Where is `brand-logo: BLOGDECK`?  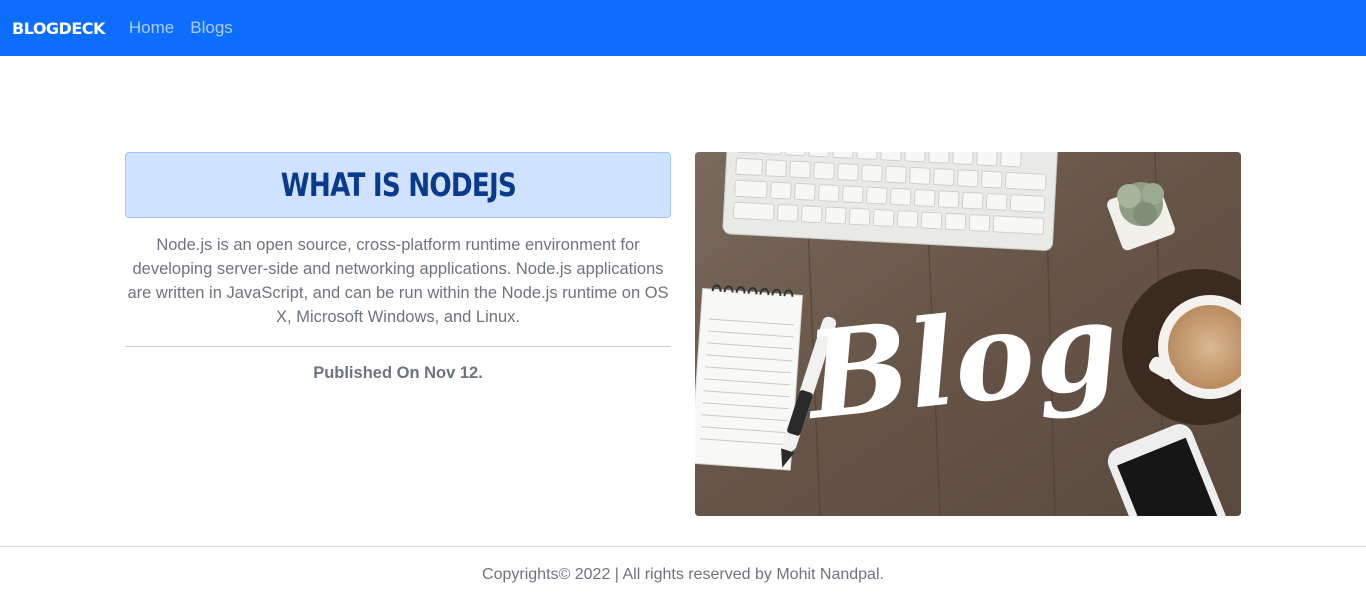 brand-logo: BLOGDECK is located at coordinates (58, 28).